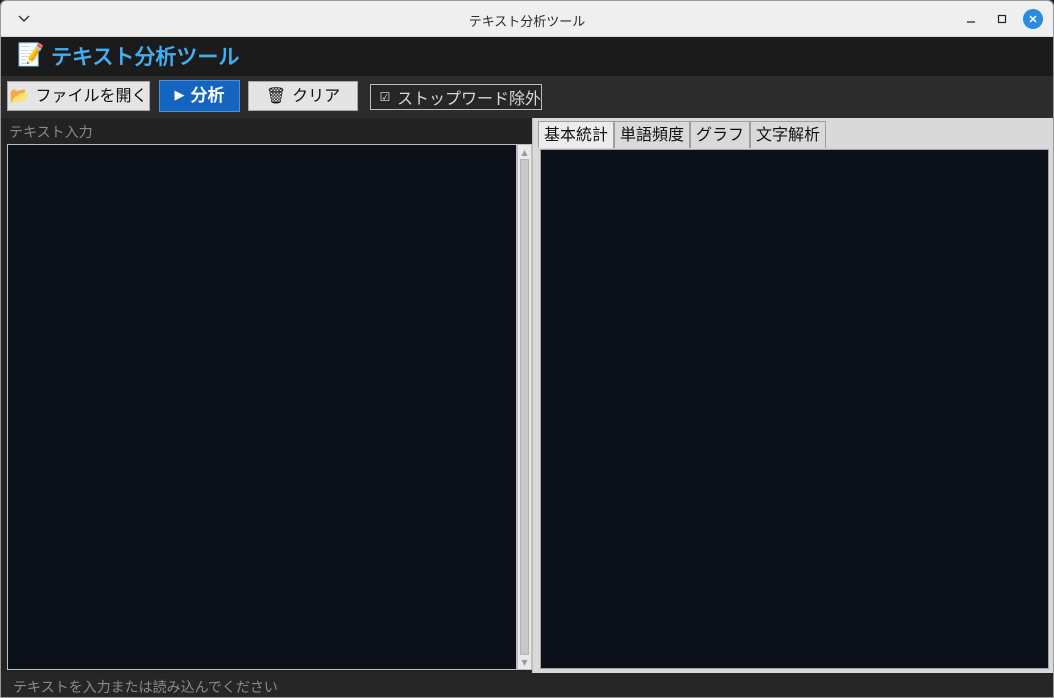  I want to click on app-title: テキスト分析ツール, so click(145, 57).